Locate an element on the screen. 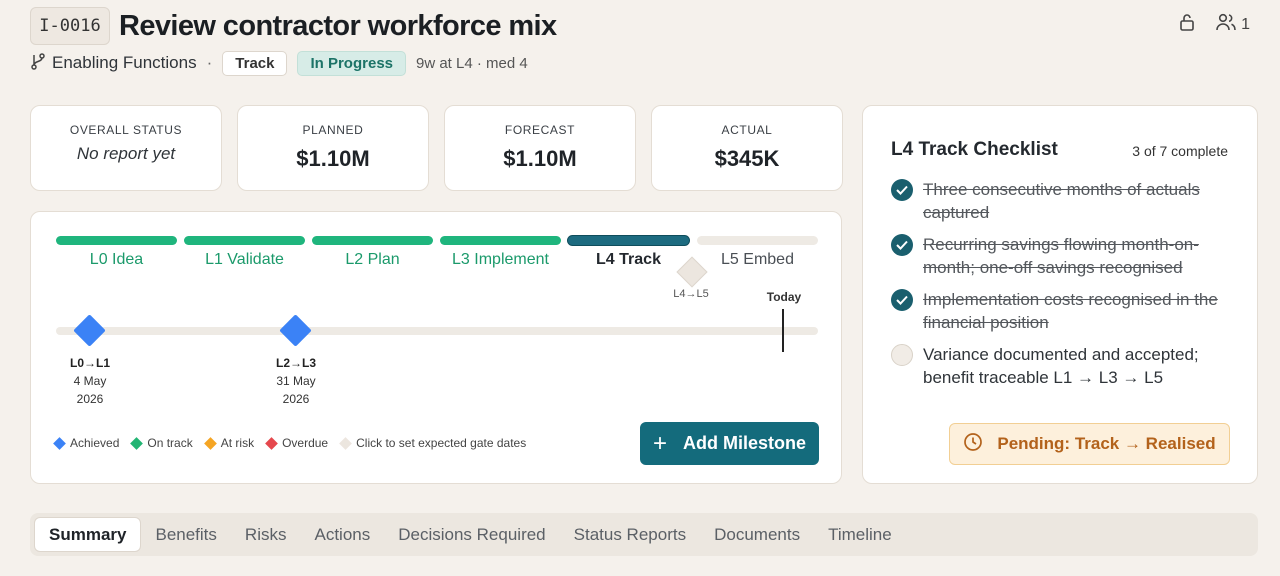 Image resolution: width=1280 pixels, height=576 pixels. tab-status-reports: Status Reports is located at coordinates (630, 534).